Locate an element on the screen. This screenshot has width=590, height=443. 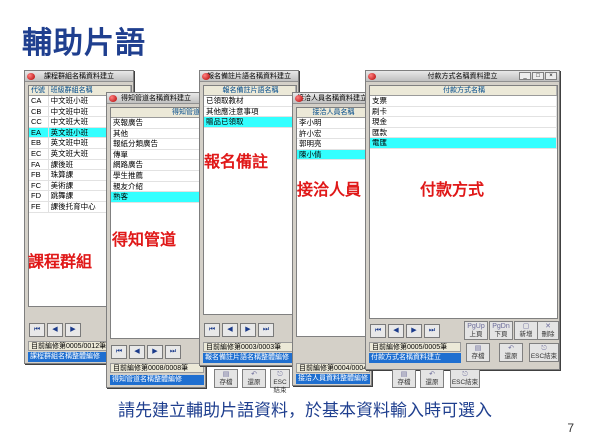
close-button: × is located at coordinates (551, 76).